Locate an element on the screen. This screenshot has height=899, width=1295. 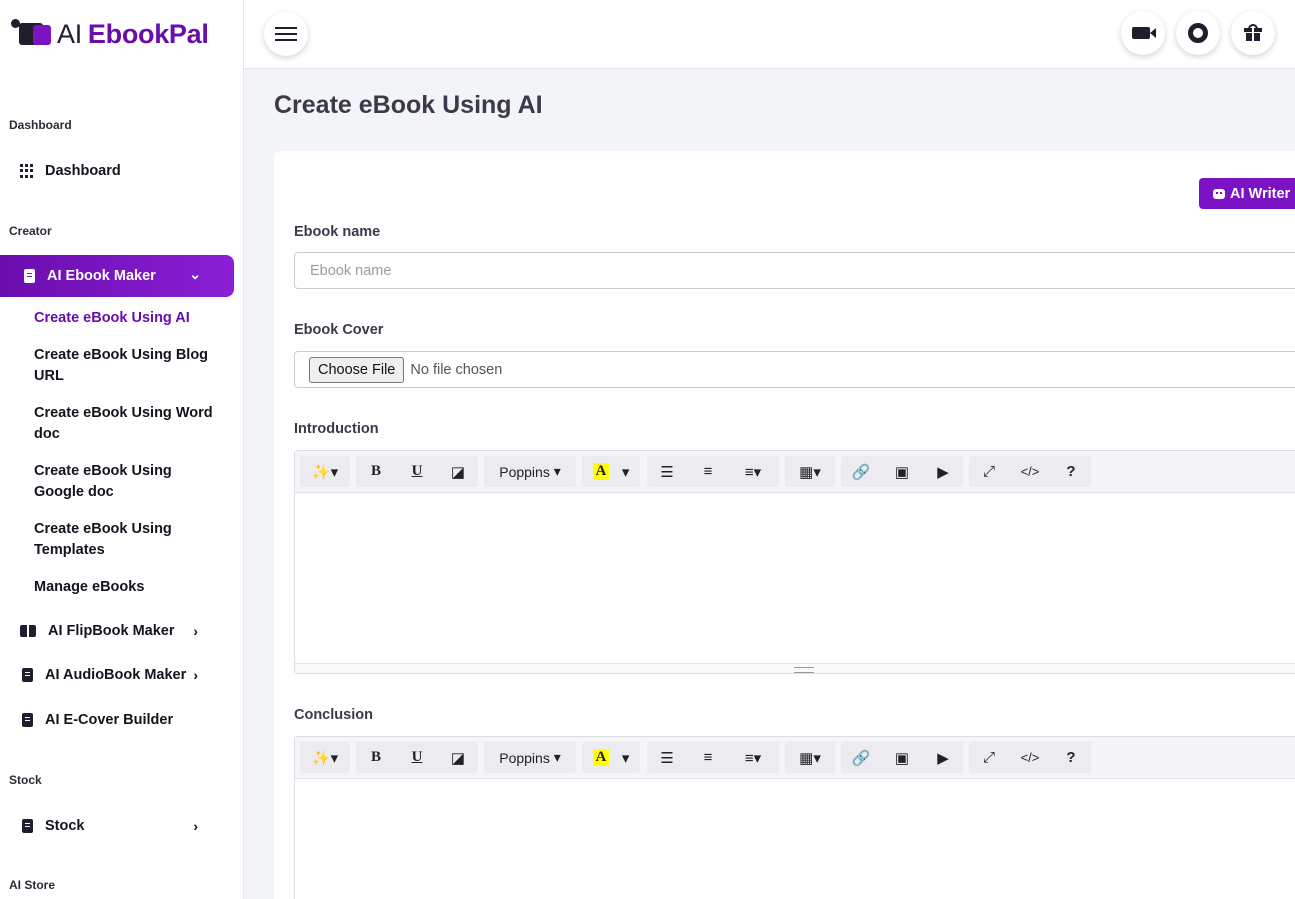
chevron-down-icon: ⌄ is located at coordinates (195, 274).